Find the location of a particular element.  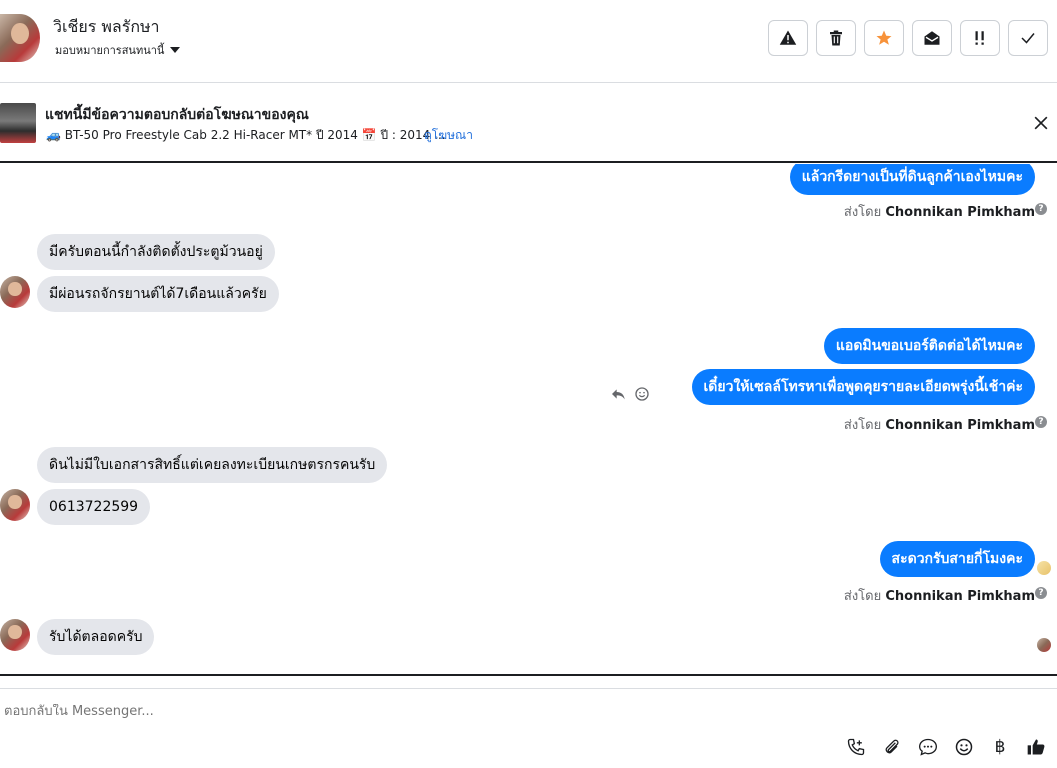

message-incoming: รับได้ตลอดครับ is located at coordinates (96, 637).